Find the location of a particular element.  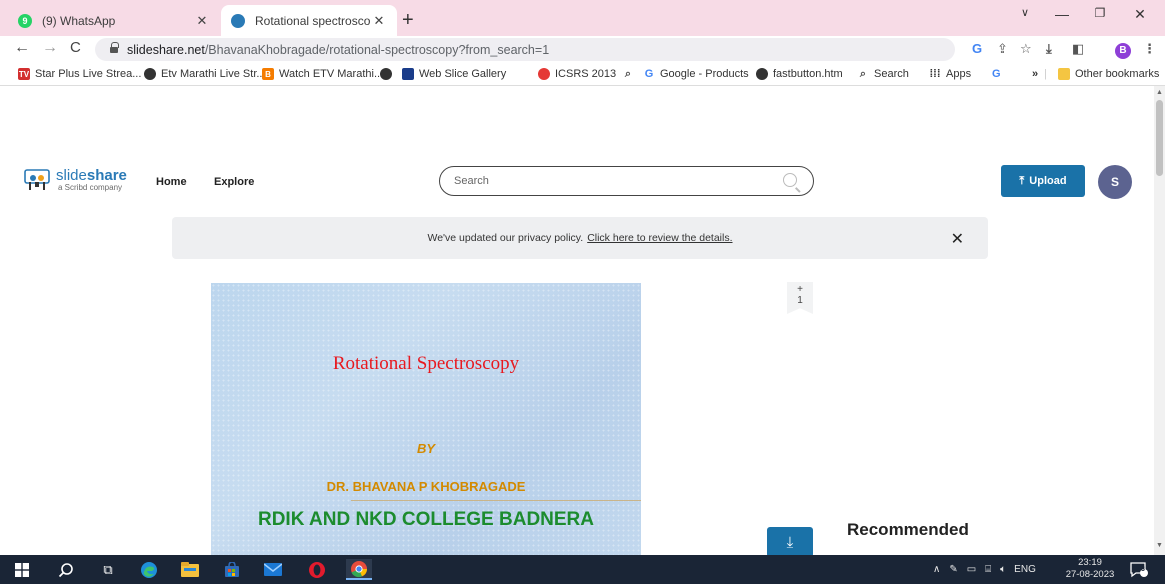

upload-label: Upload is located at coordinates (1048, 181).